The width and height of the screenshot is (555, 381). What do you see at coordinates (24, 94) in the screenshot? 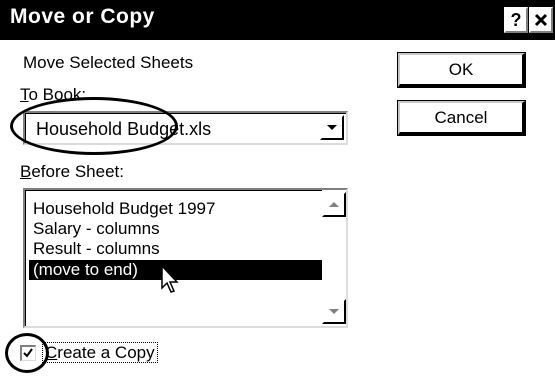
I see `to-book-mnemonic: T` at bounding box center [24, 94].